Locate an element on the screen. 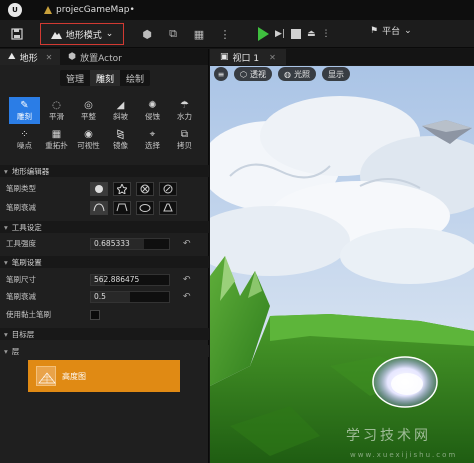 Image resolution: width=474 pixels, height=463 pixels. mode-select-label: 地形模式 is located at coordinates (83, 35).